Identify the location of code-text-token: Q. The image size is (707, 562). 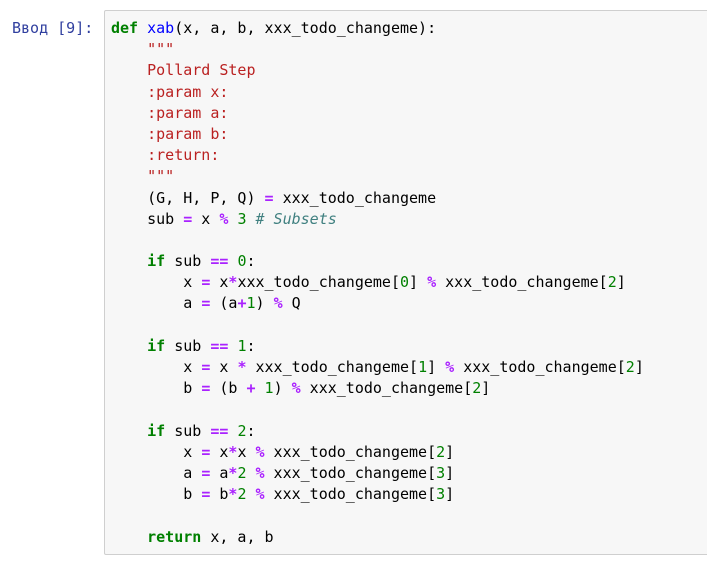
(291, 303).